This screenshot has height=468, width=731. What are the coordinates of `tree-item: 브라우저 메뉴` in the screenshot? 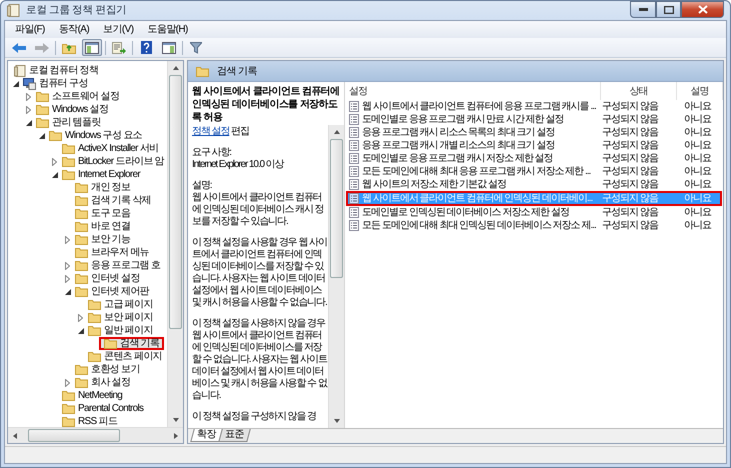 It's located at (112, 252).